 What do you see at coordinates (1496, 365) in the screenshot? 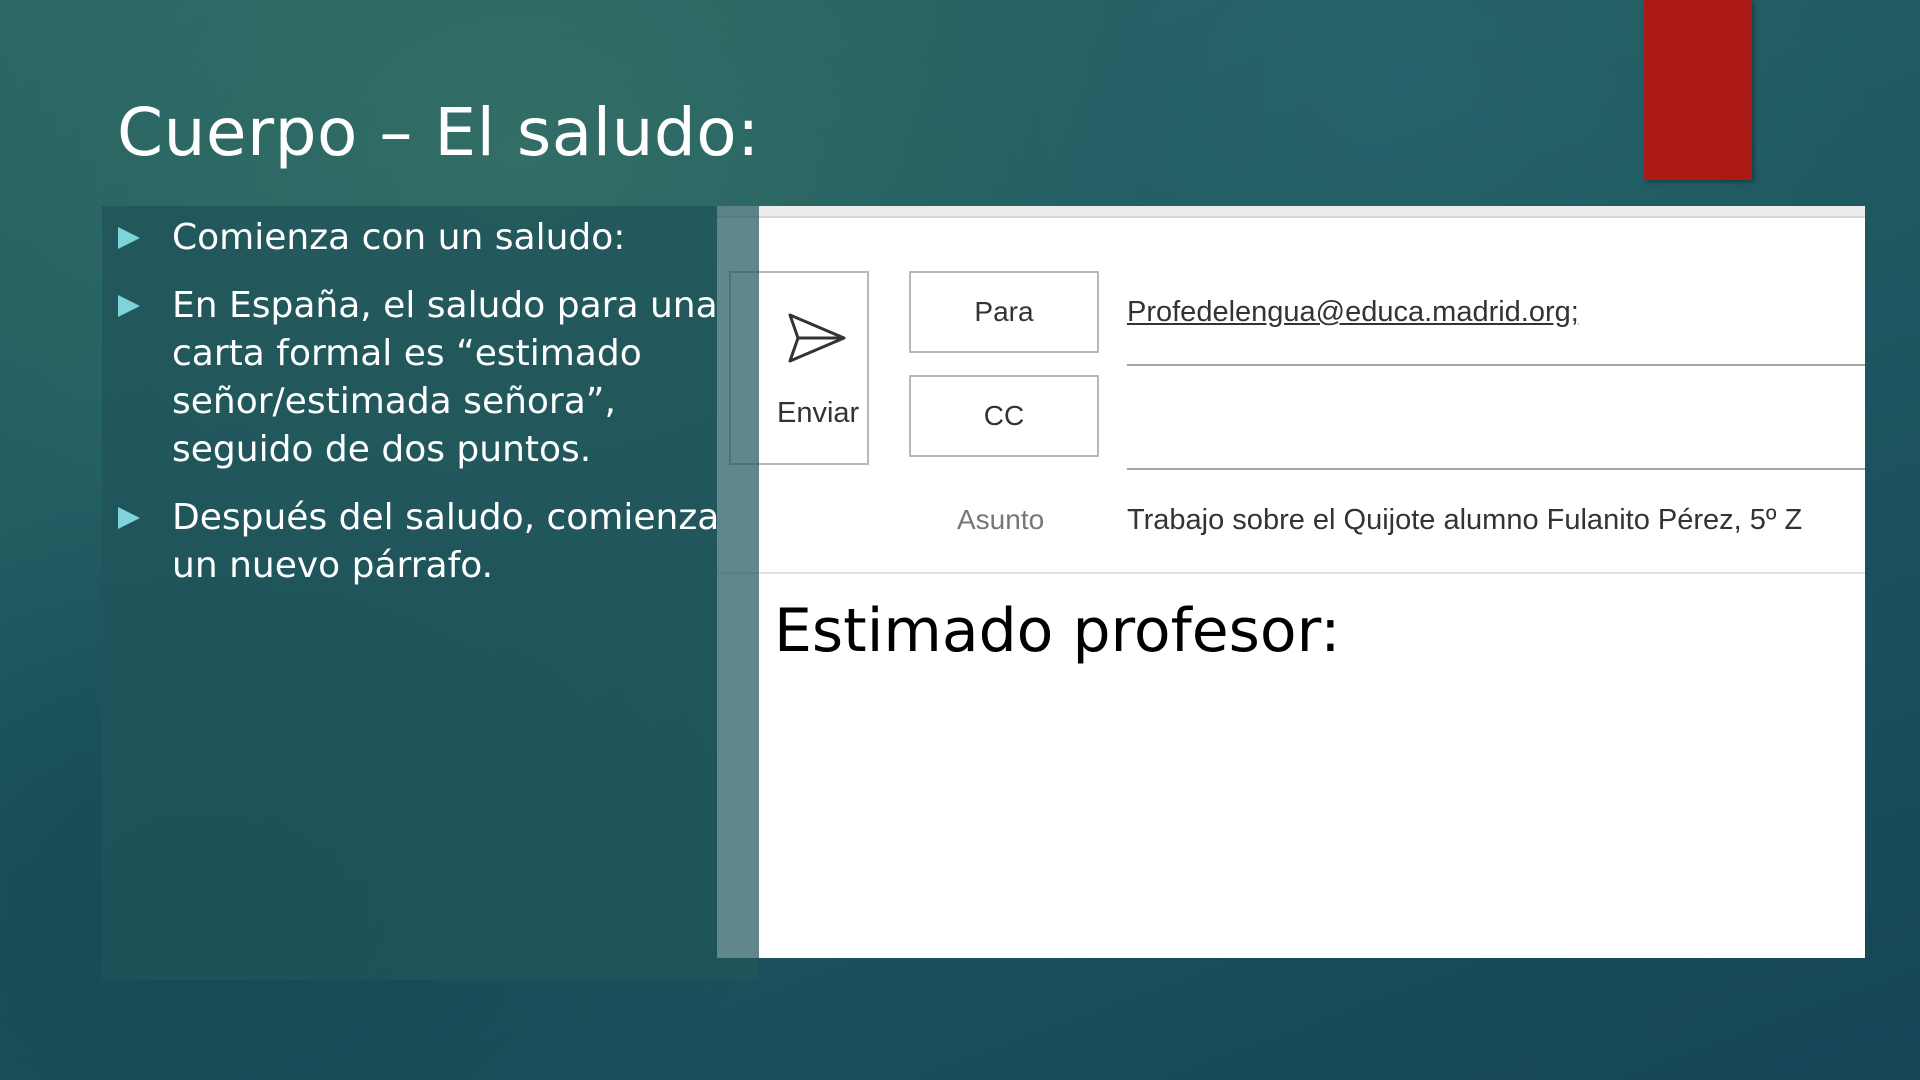
I see `to-field-underline` at bounding box center [1496, 365].